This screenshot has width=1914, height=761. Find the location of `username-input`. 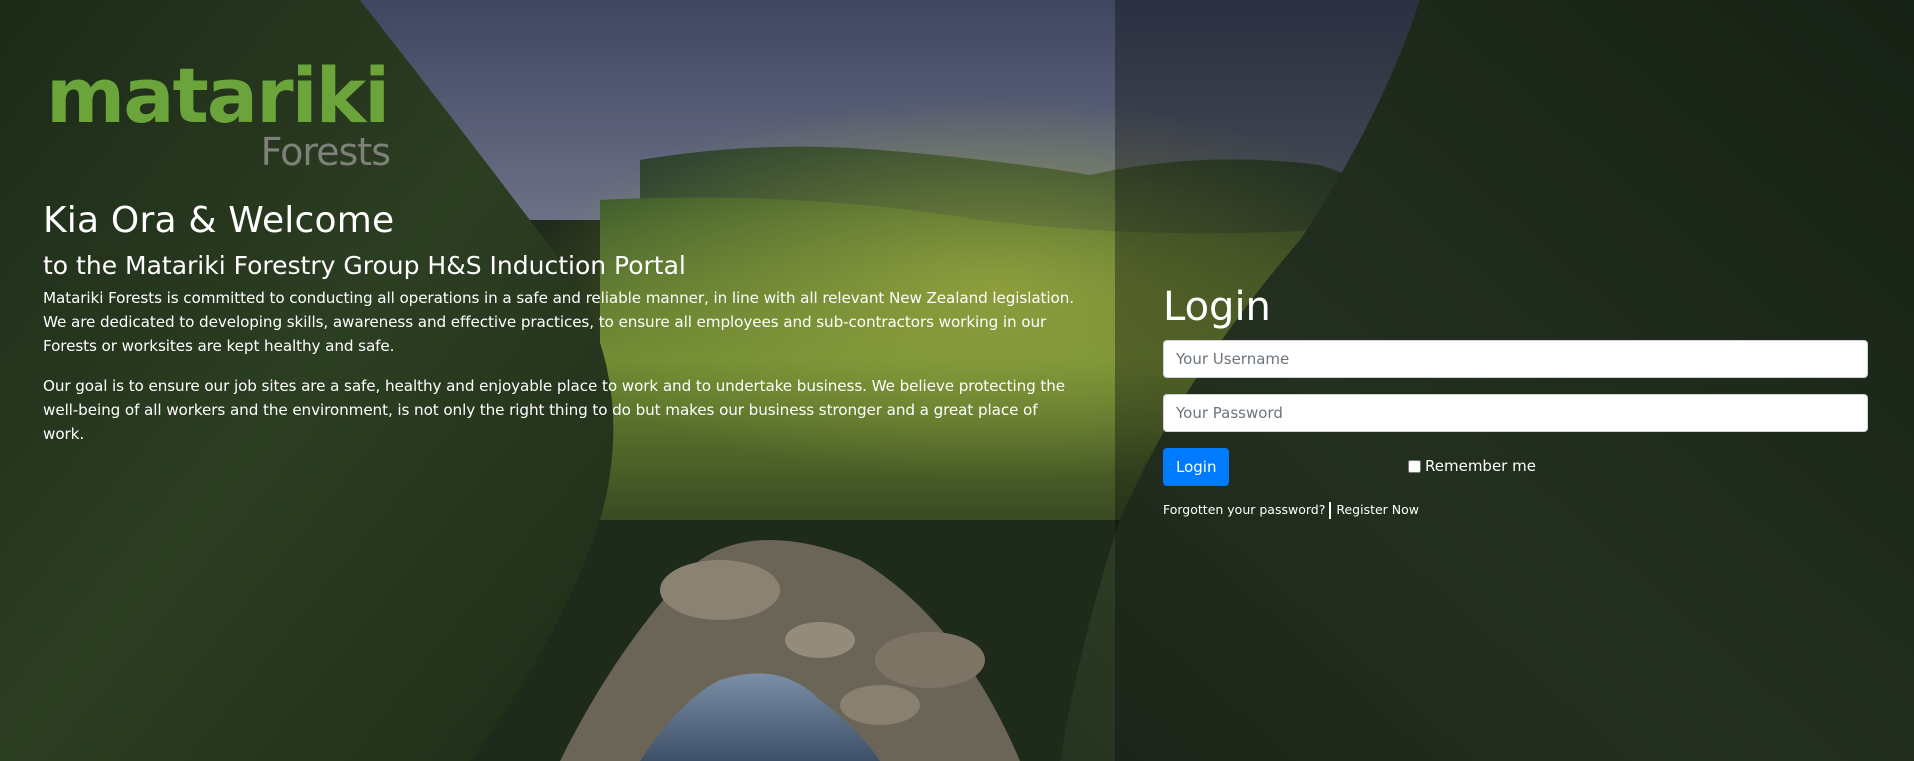

username-input is located at coordinates (1515, 359).